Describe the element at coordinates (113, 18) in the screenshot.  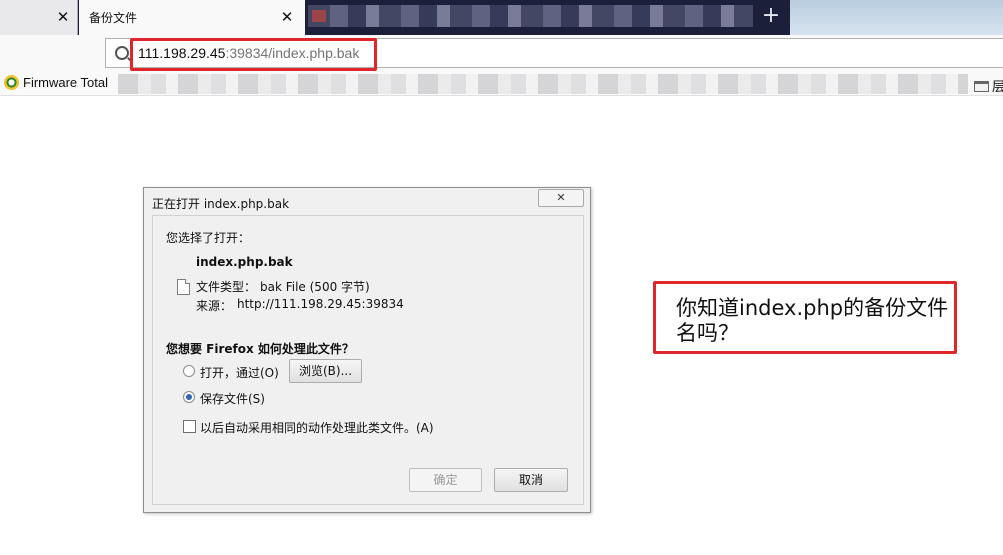
I see `tab-title: 备份文件` at that location.